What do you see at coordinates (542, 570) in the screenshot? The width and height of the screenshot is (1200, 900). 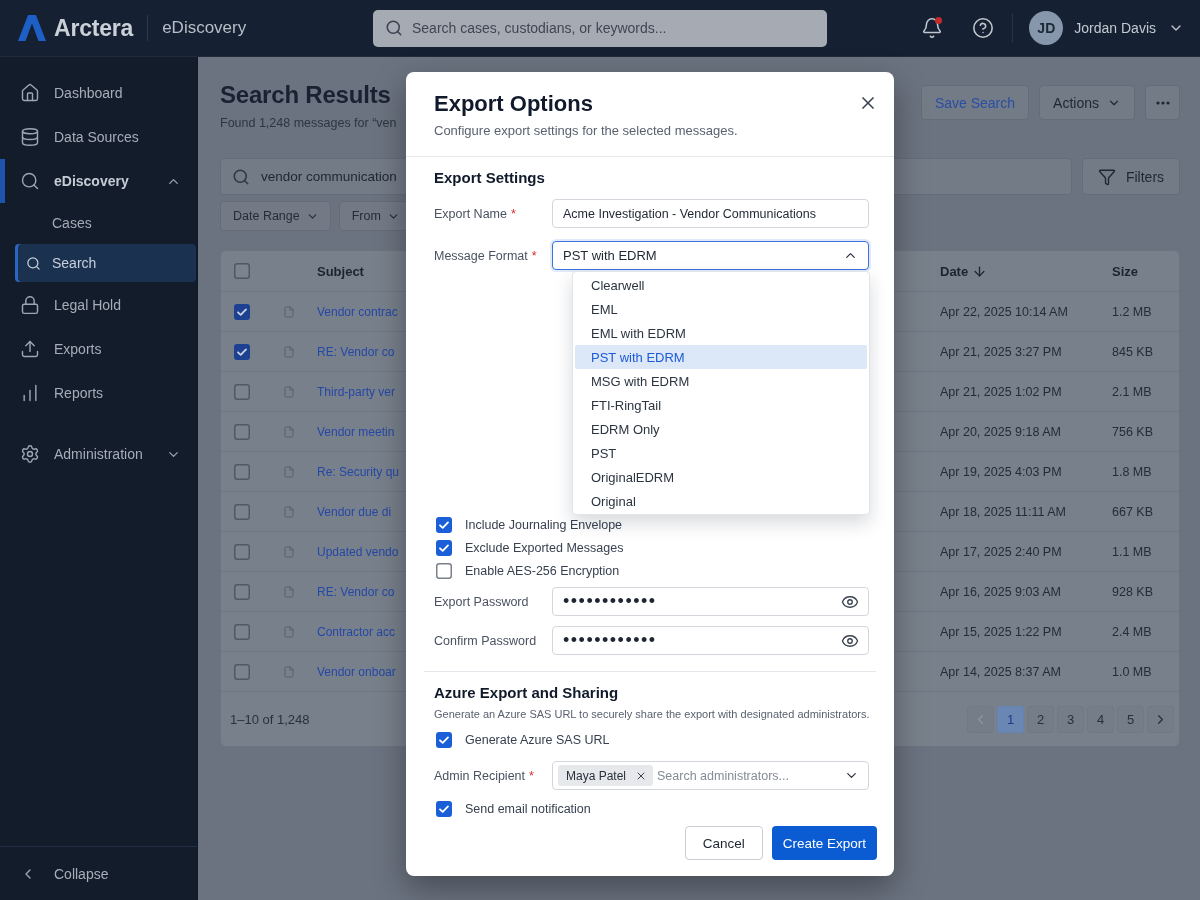 I see `checkbox-label: Enable AES-256 Encryption` at bounding box center [542, 570].